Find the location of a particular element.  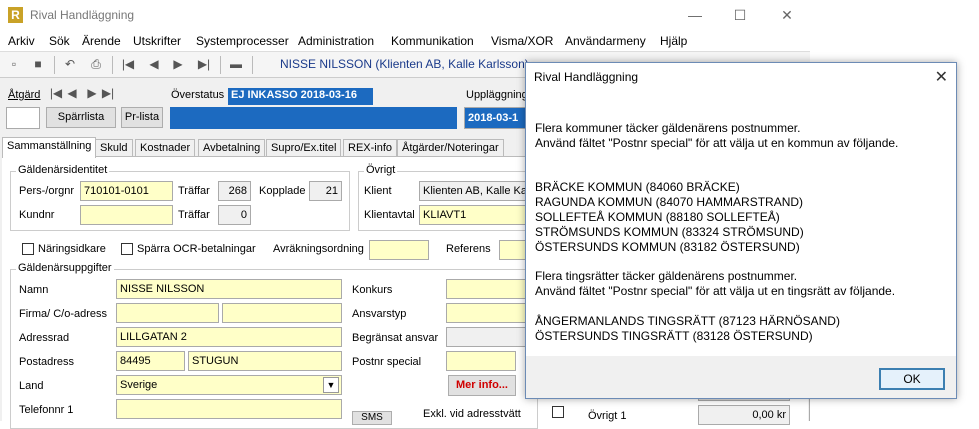

menu-visma-xor: Visma/XOR is located at coordinates (522, 41).